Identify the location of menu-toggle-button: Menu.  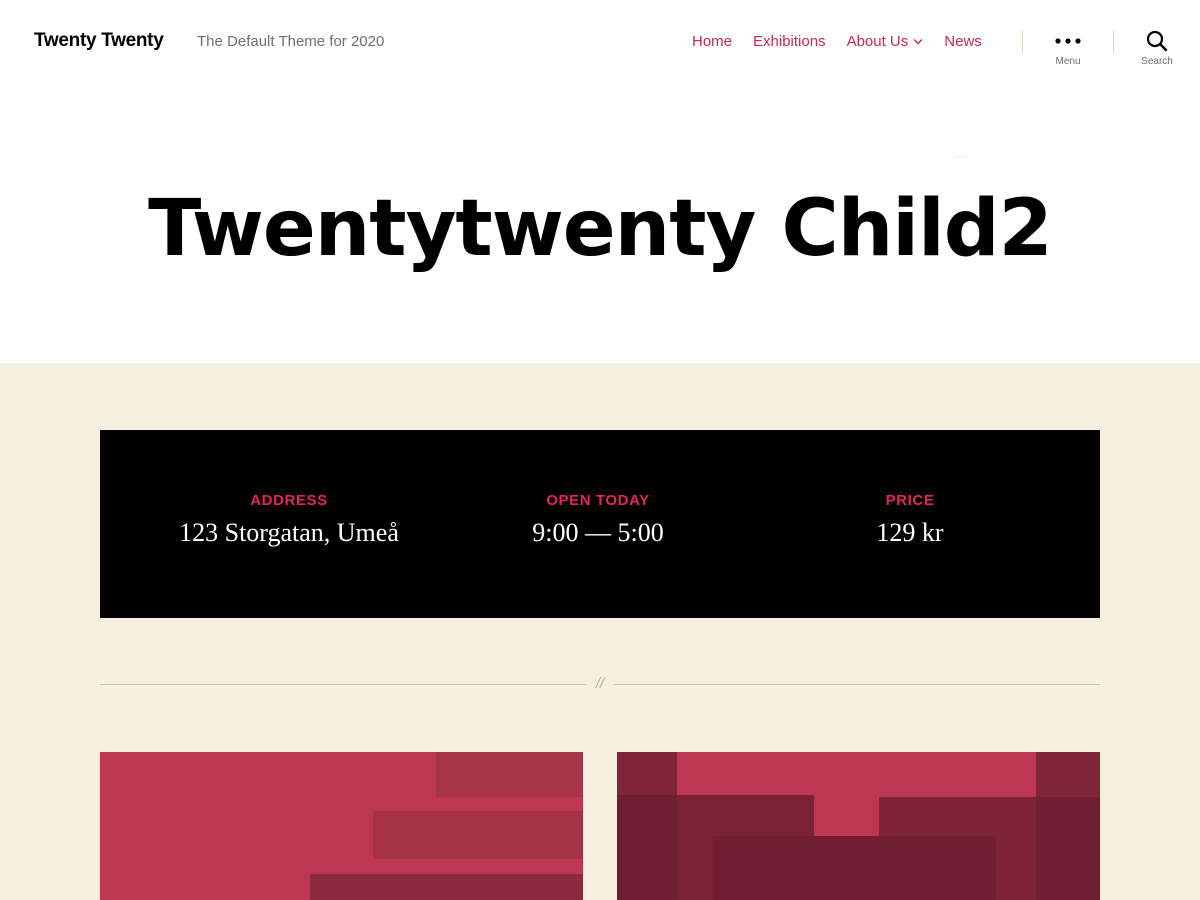
(1068, 52).